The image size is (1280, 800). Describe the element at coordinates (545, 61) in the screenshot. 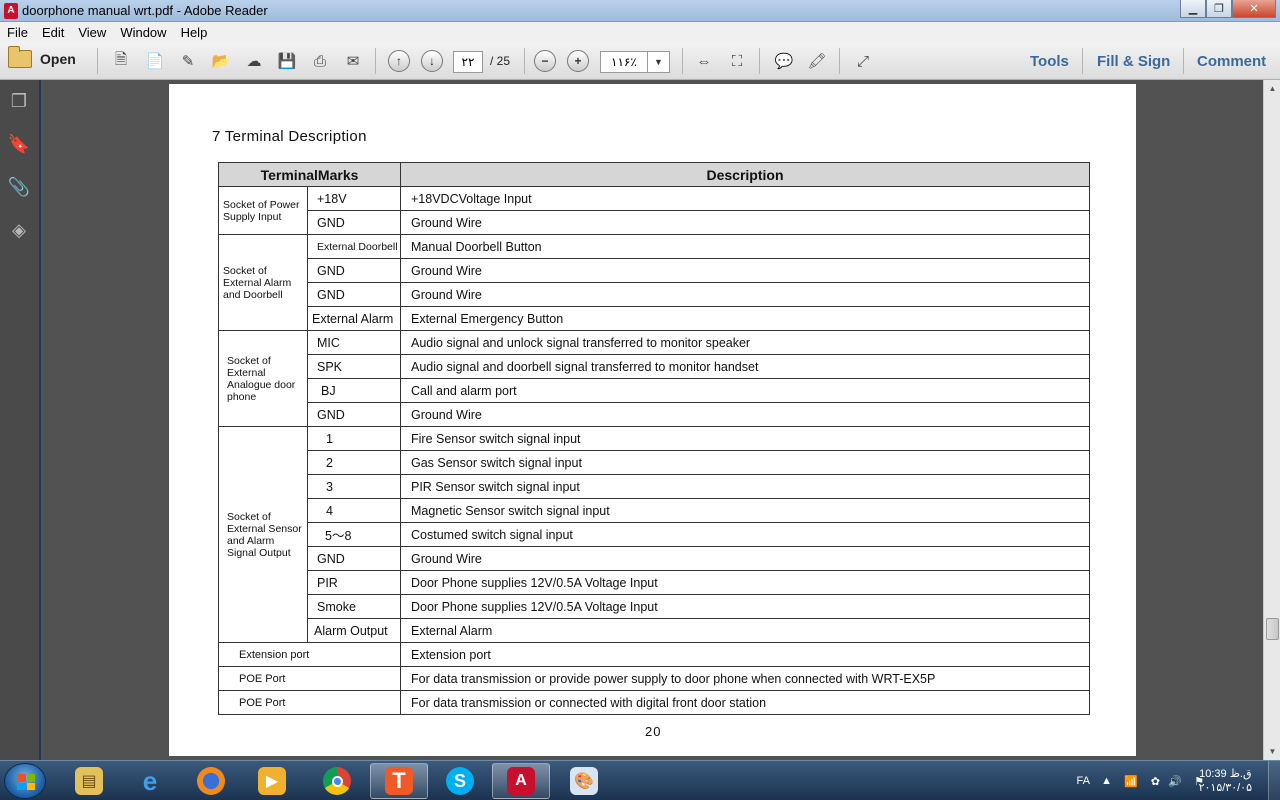

I see `zoom-out-button: −` at that location.